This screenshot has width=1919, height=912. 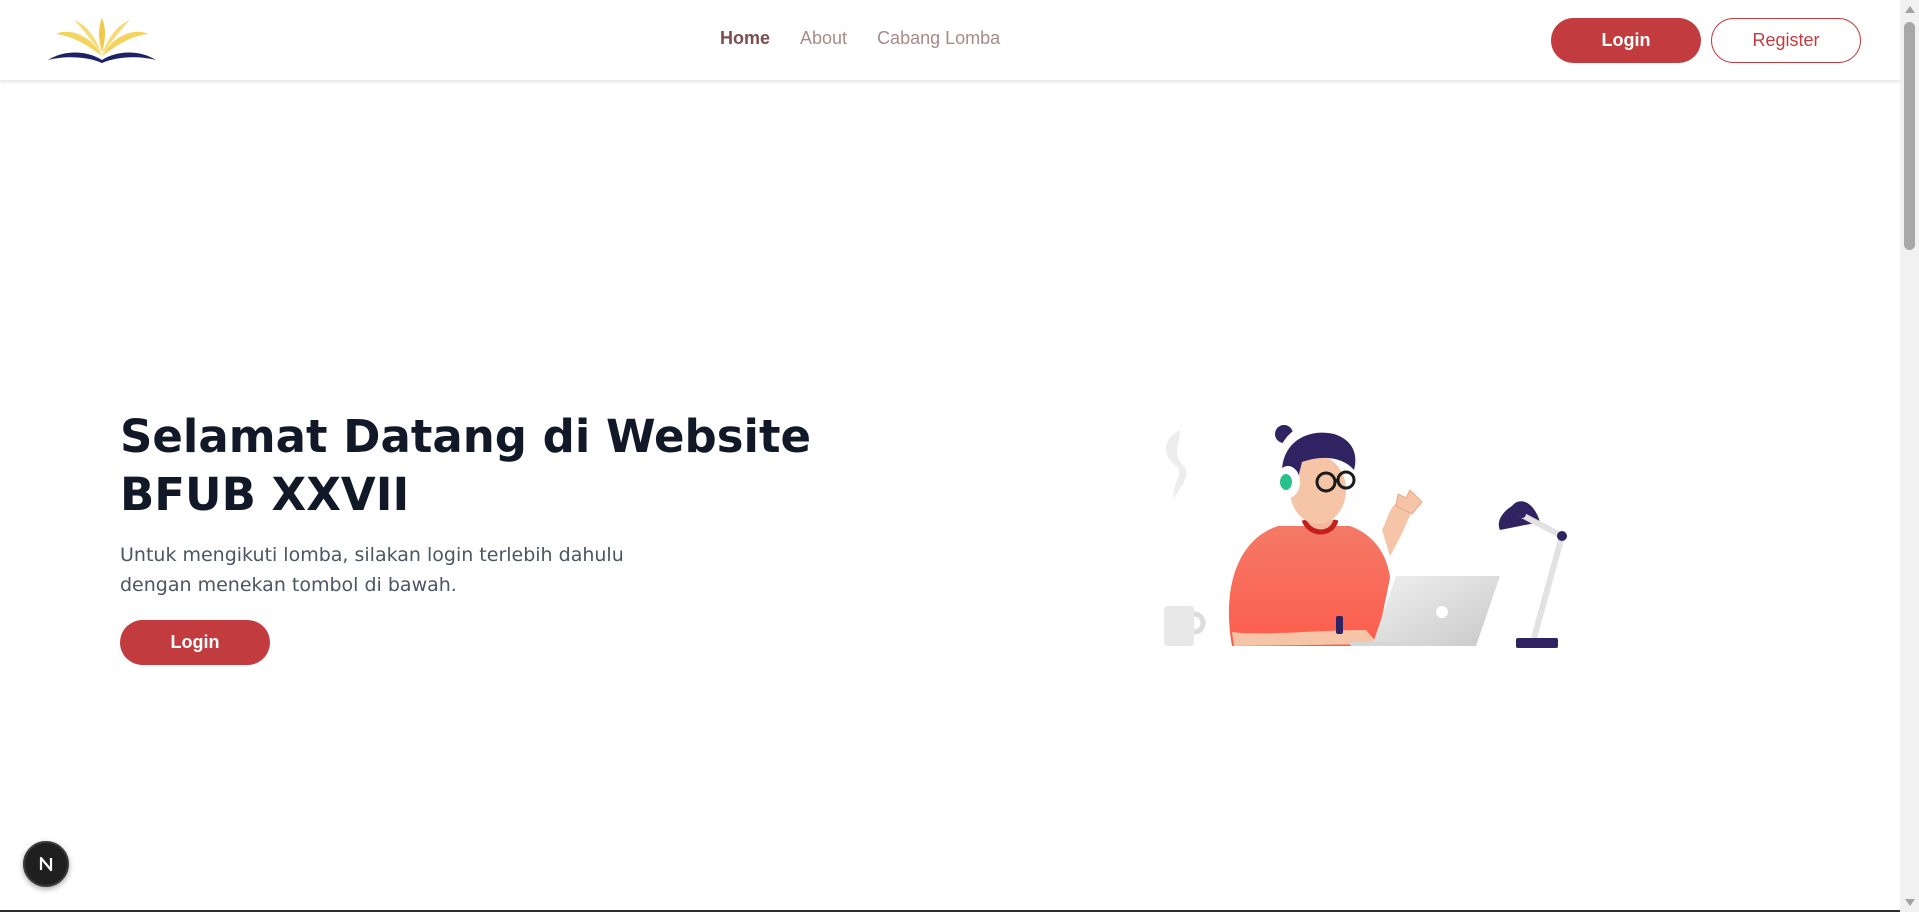 What do you see at coordinates (860, 38) in the screenshot?
I see `main-nav: Home About Cabang Lomba` at bounding box center [860, 38].